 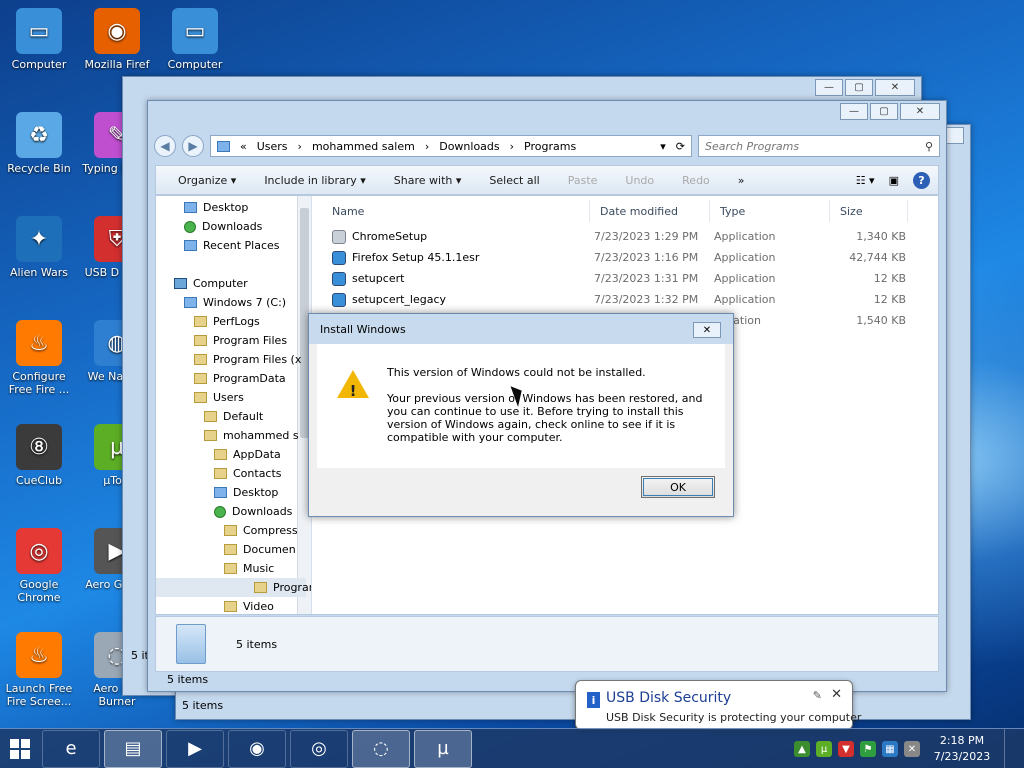 I want to click on nav-item: Compress, so click(x=261, y=530).